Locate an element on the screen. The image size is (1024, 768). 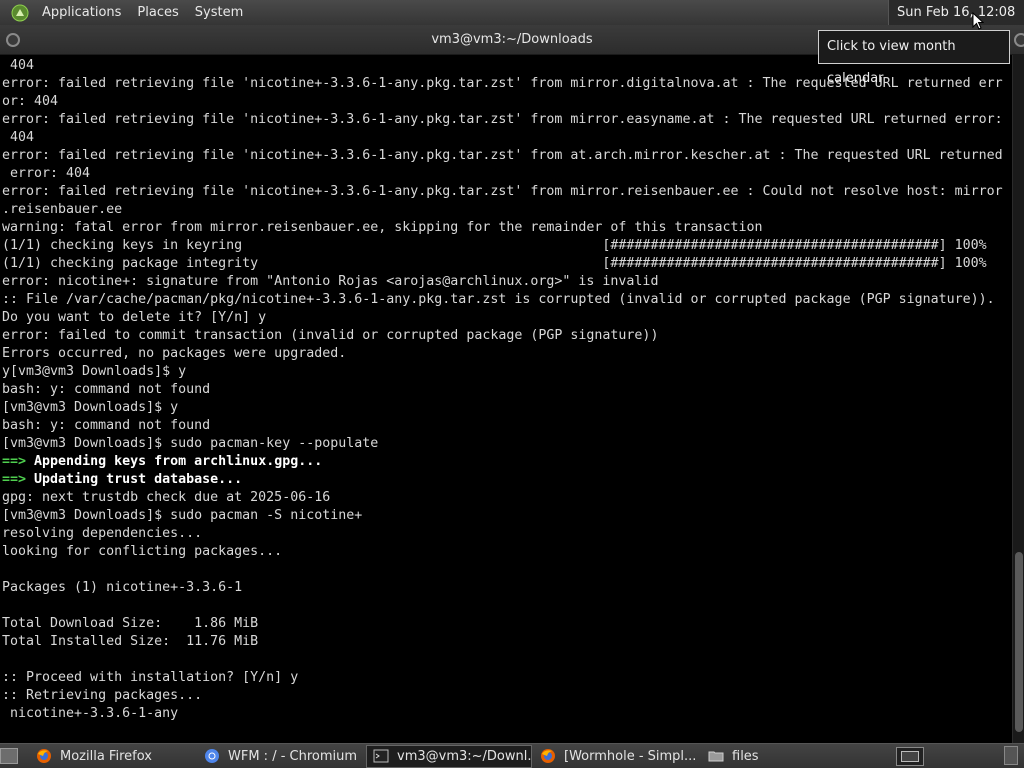
trash-icon is located at coordinates (1011, 755).